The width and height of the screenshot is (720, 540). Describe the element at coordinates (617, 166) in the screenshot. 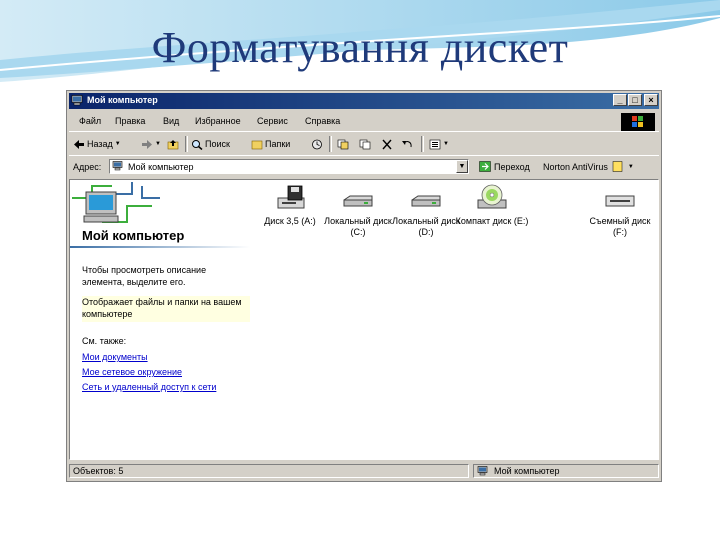

I see `norton-icon` at that location.